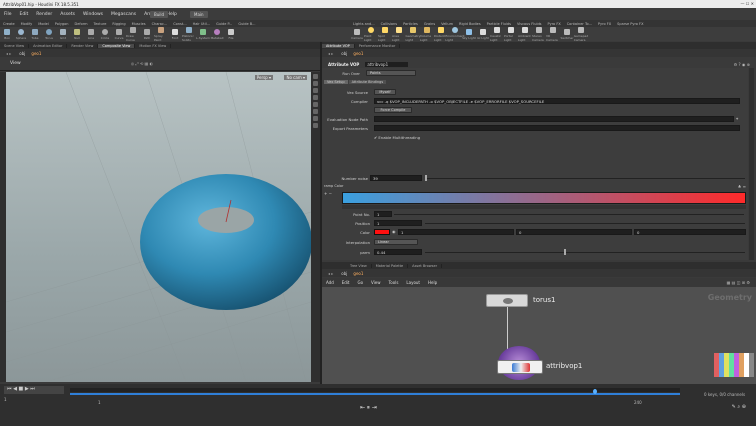 The width and height of the screenshot is (756, 426). I want to click on tool-sky-light: Sky Light, so click(469, 34).